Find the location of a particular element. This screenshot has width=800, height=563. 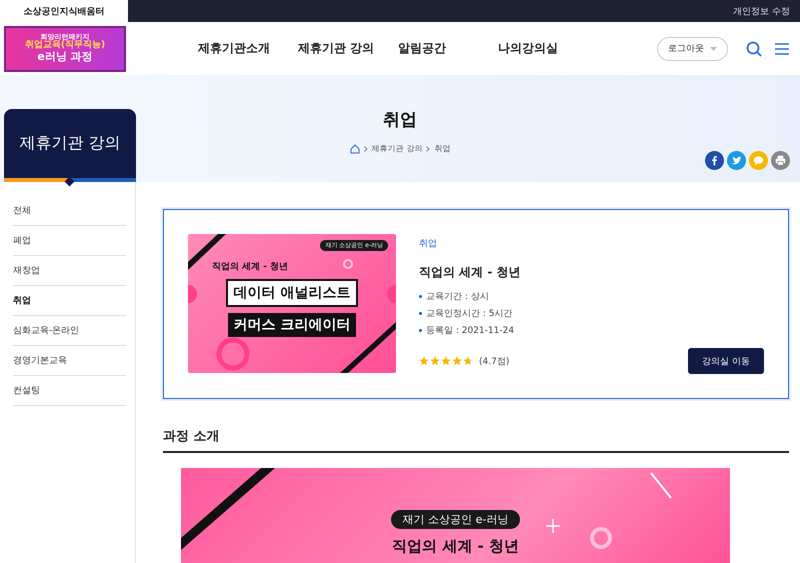

nav-link: 알림공간 is located at coordinates (448, 48).